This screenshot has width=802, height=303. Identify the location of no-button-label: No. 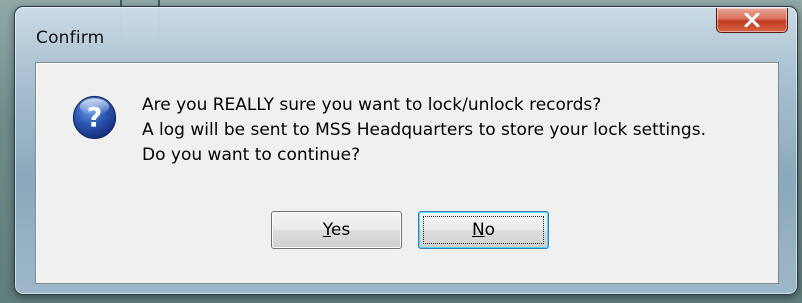
(483, 230).